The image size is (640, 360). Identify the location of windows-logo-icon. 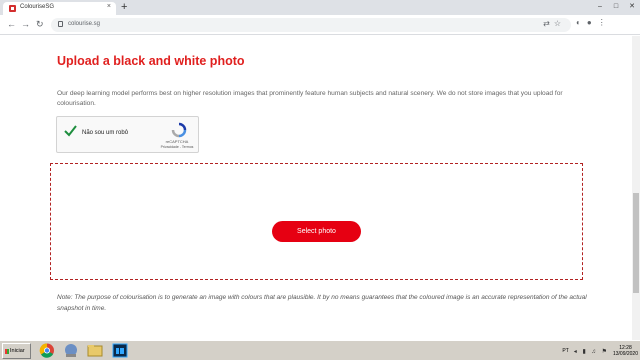
(7, 351).